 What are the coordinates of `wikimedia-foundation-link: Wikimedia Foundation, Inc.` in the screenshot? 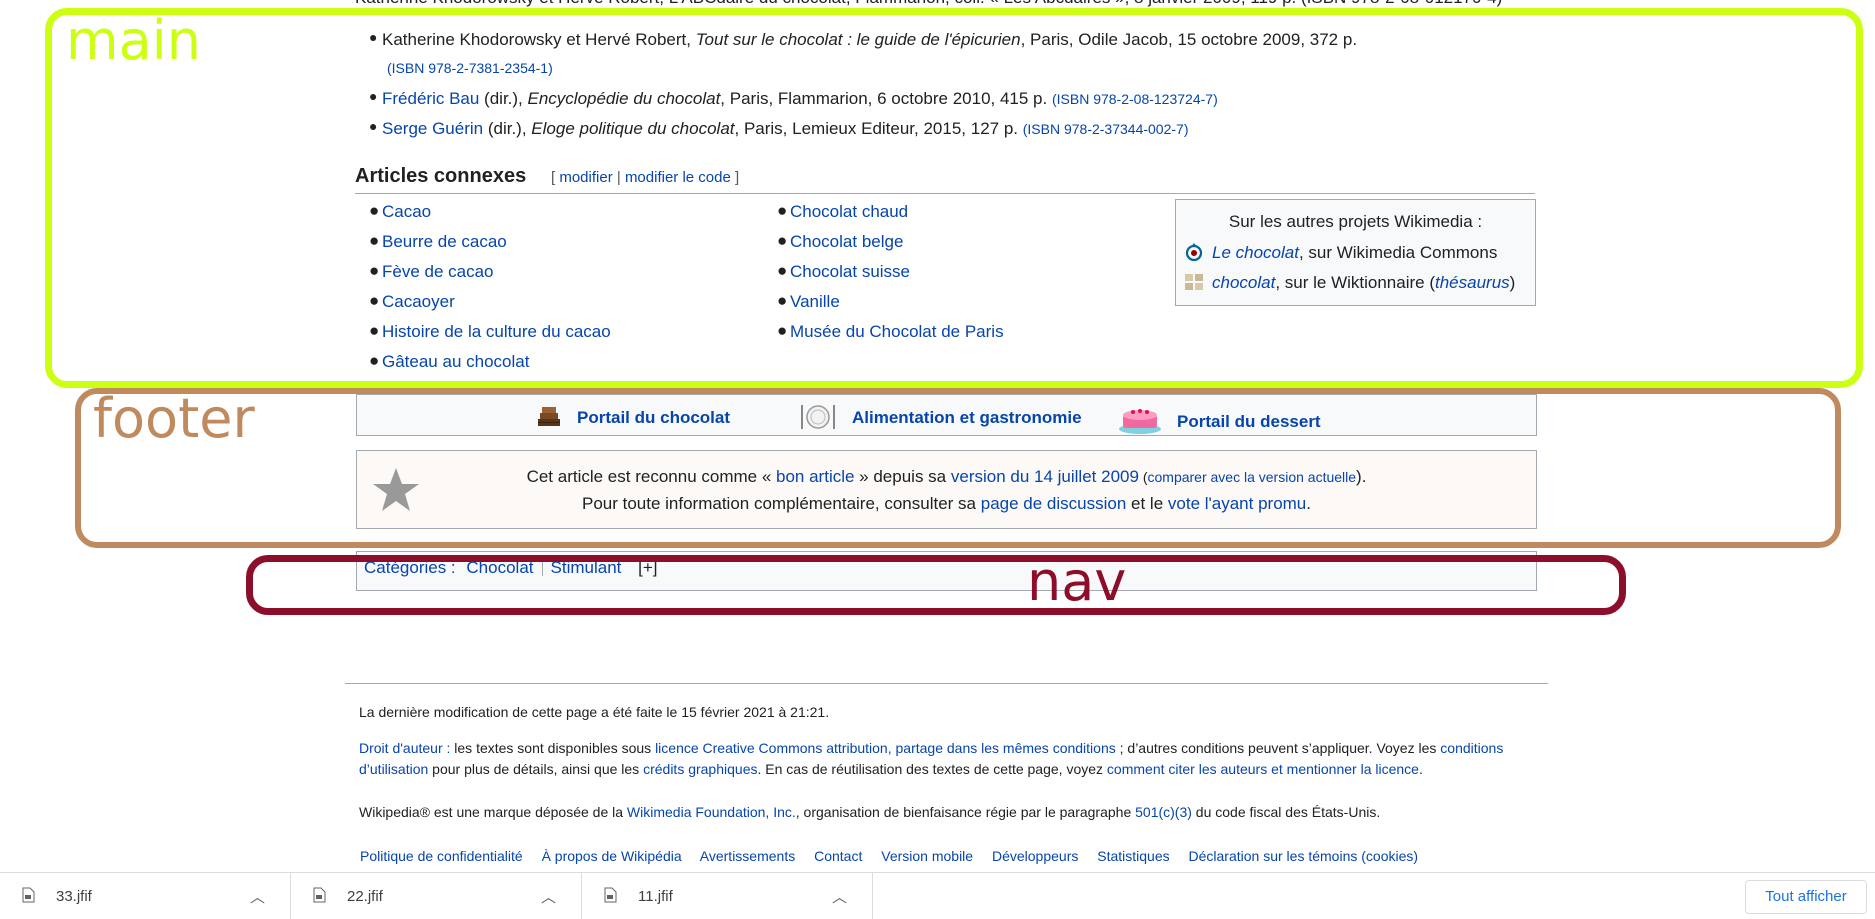 It's located at (711, 812).